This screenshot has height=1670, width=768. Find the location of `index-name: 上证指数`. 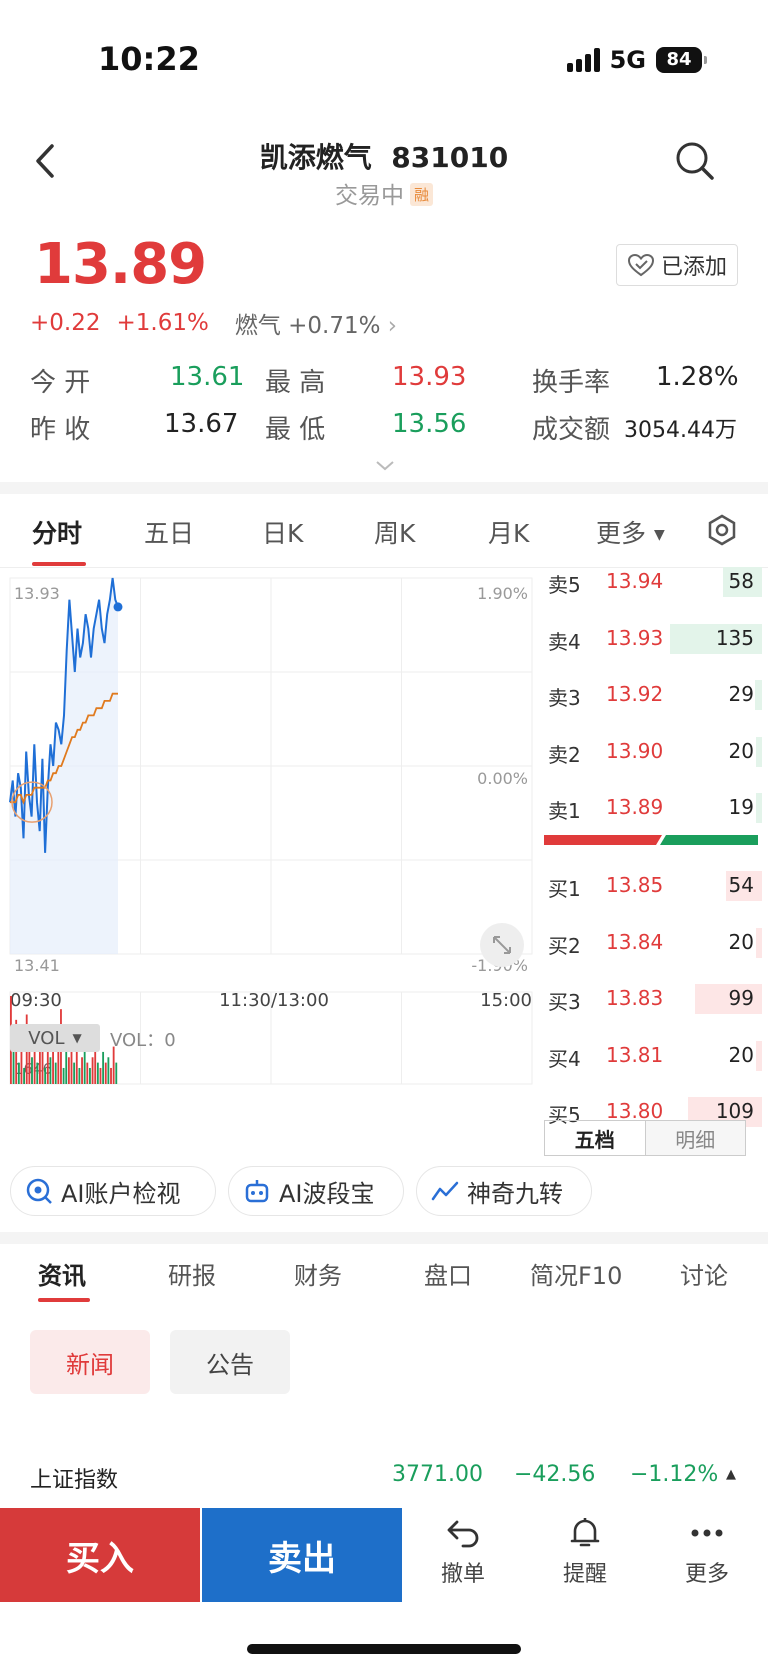

index-name: 上证指数 is located at coordinates (74, 1480).